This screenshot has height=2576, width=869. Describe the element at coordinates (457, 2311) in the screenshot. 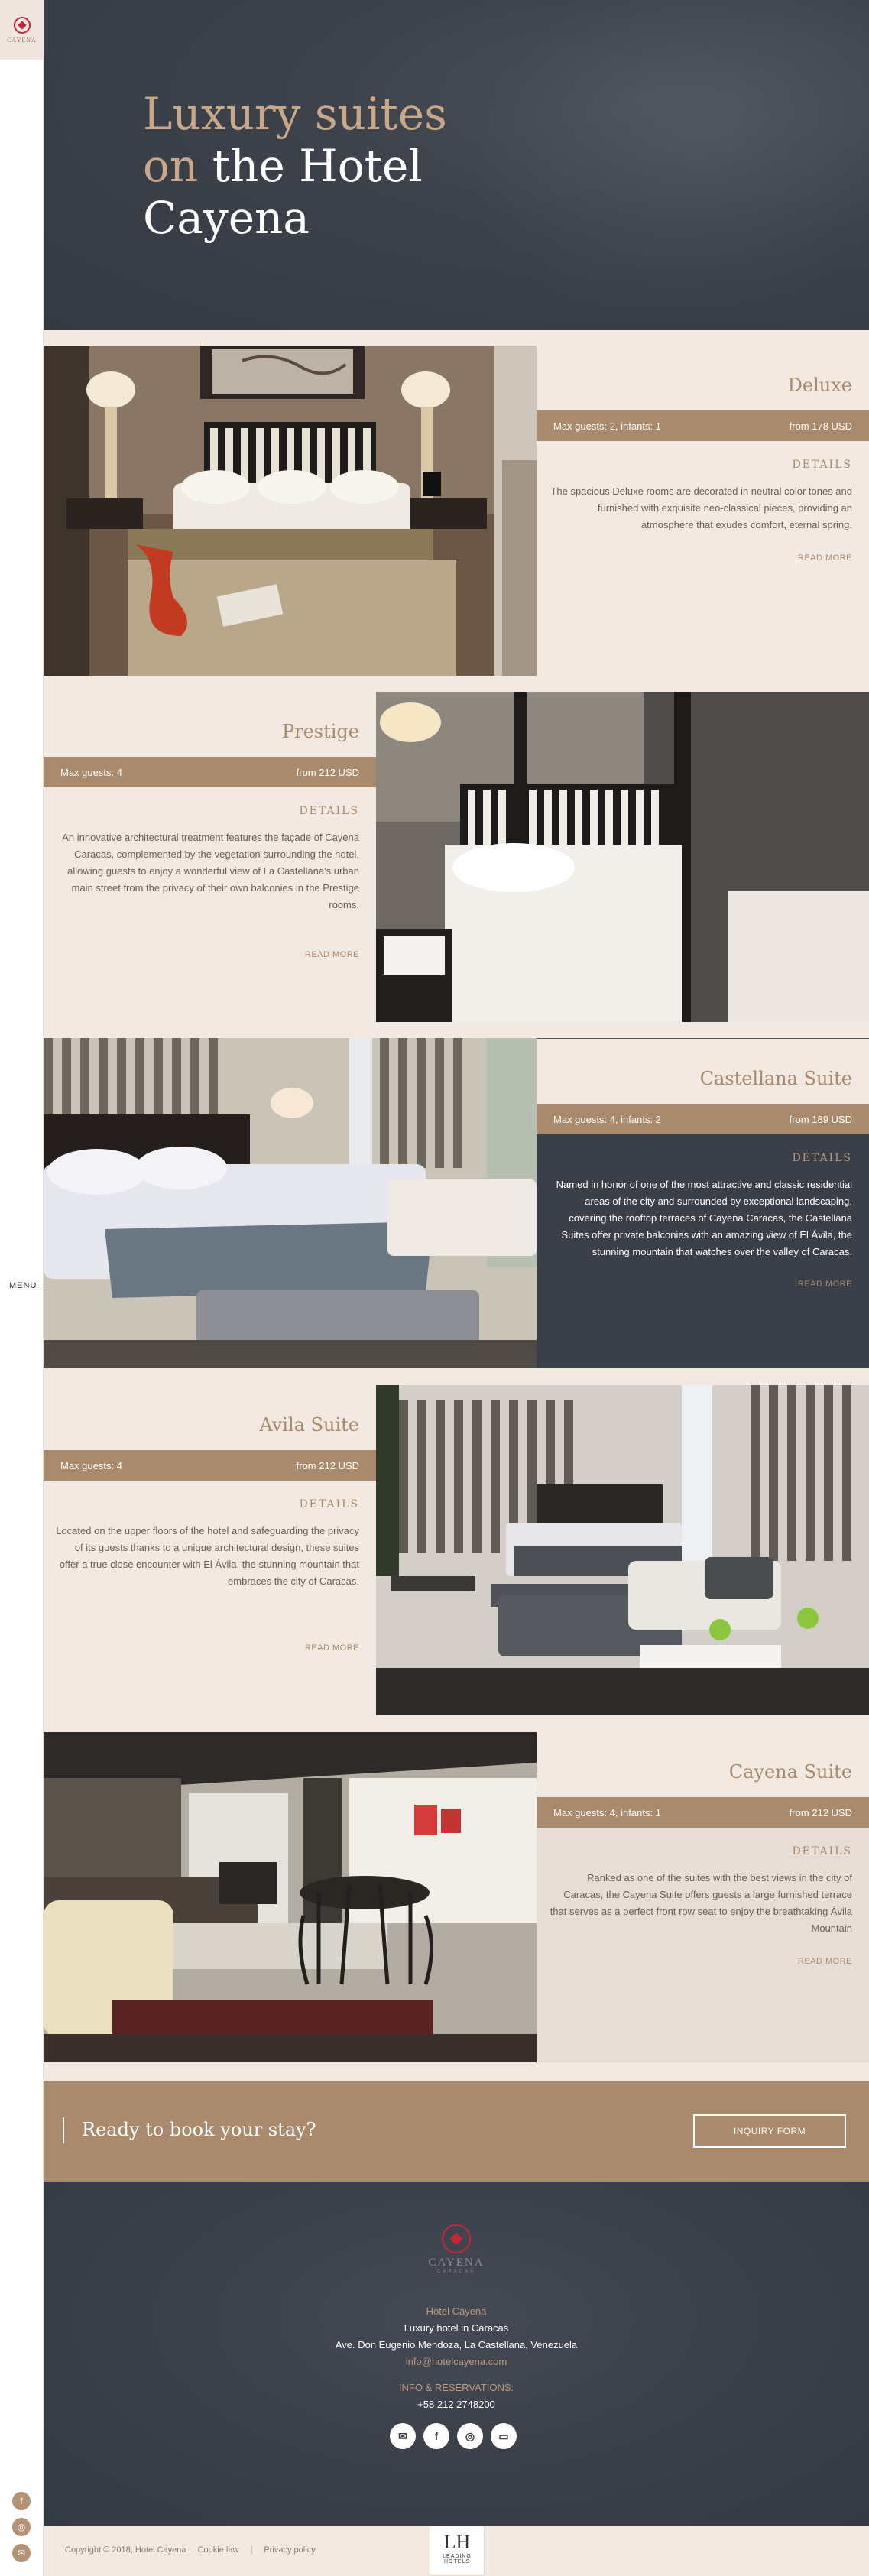

I see `footer-hotel-name: Hotel Cayena` at that location.